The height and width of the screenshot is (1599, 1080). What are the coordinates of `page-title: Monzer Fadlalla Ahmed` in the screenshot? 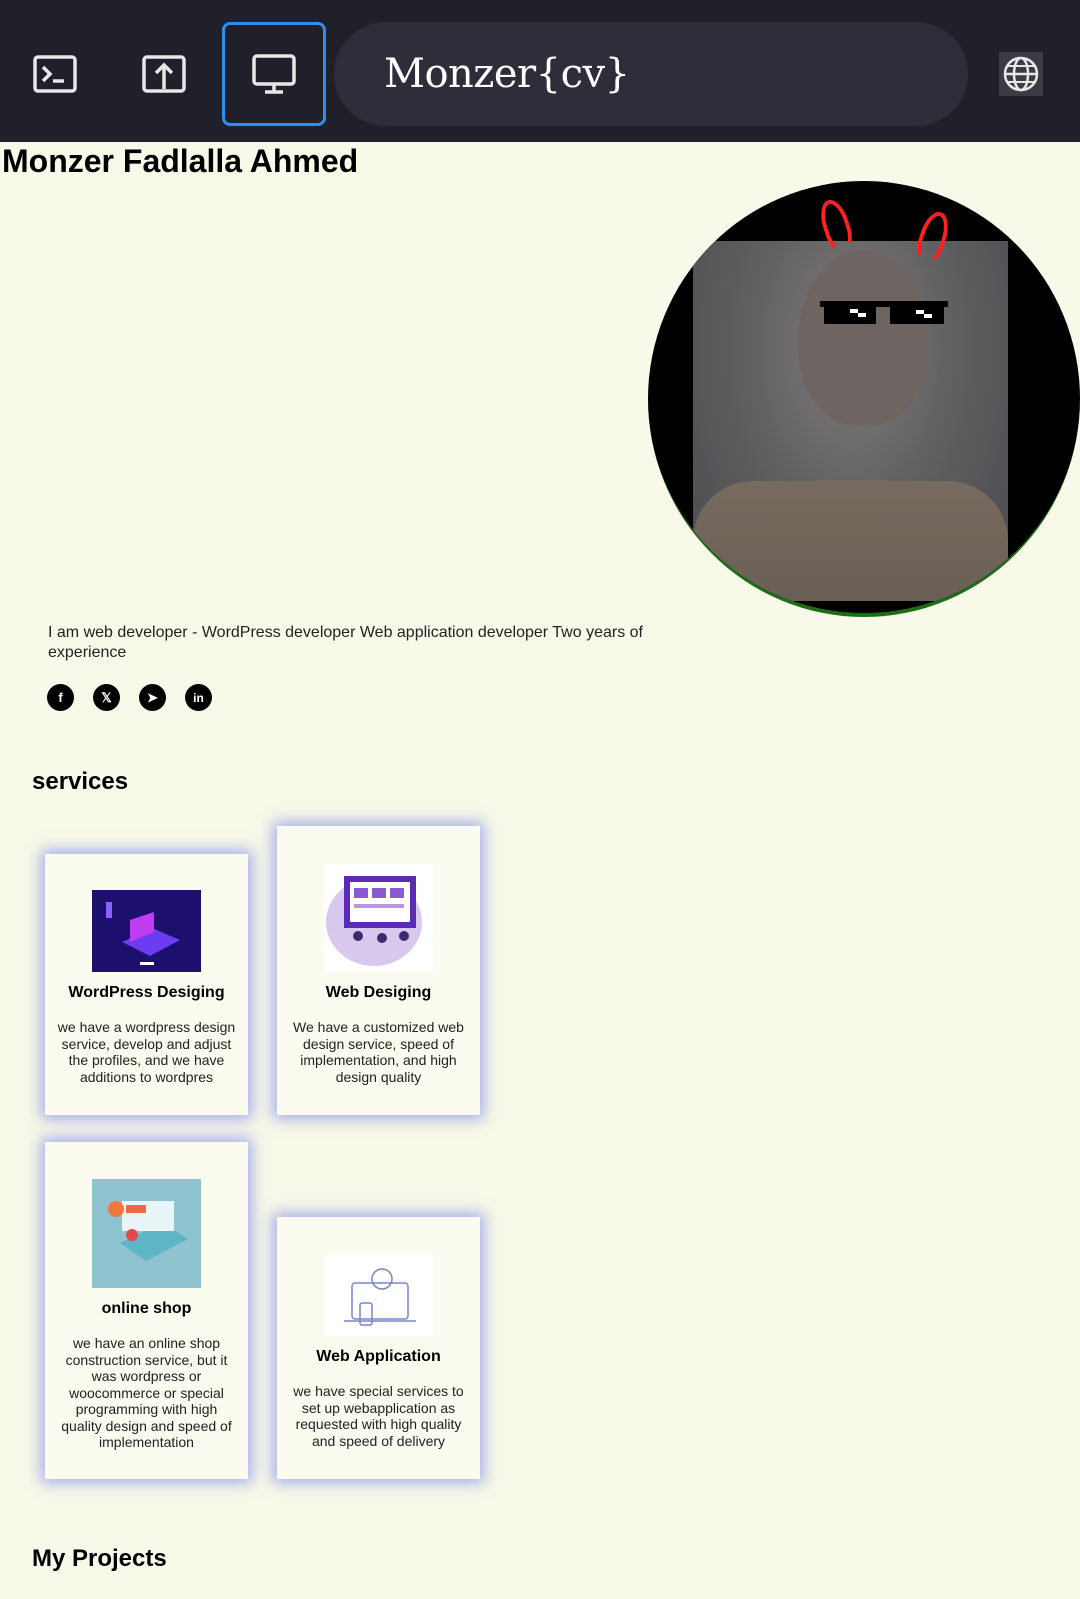 It's located at (180, 161).